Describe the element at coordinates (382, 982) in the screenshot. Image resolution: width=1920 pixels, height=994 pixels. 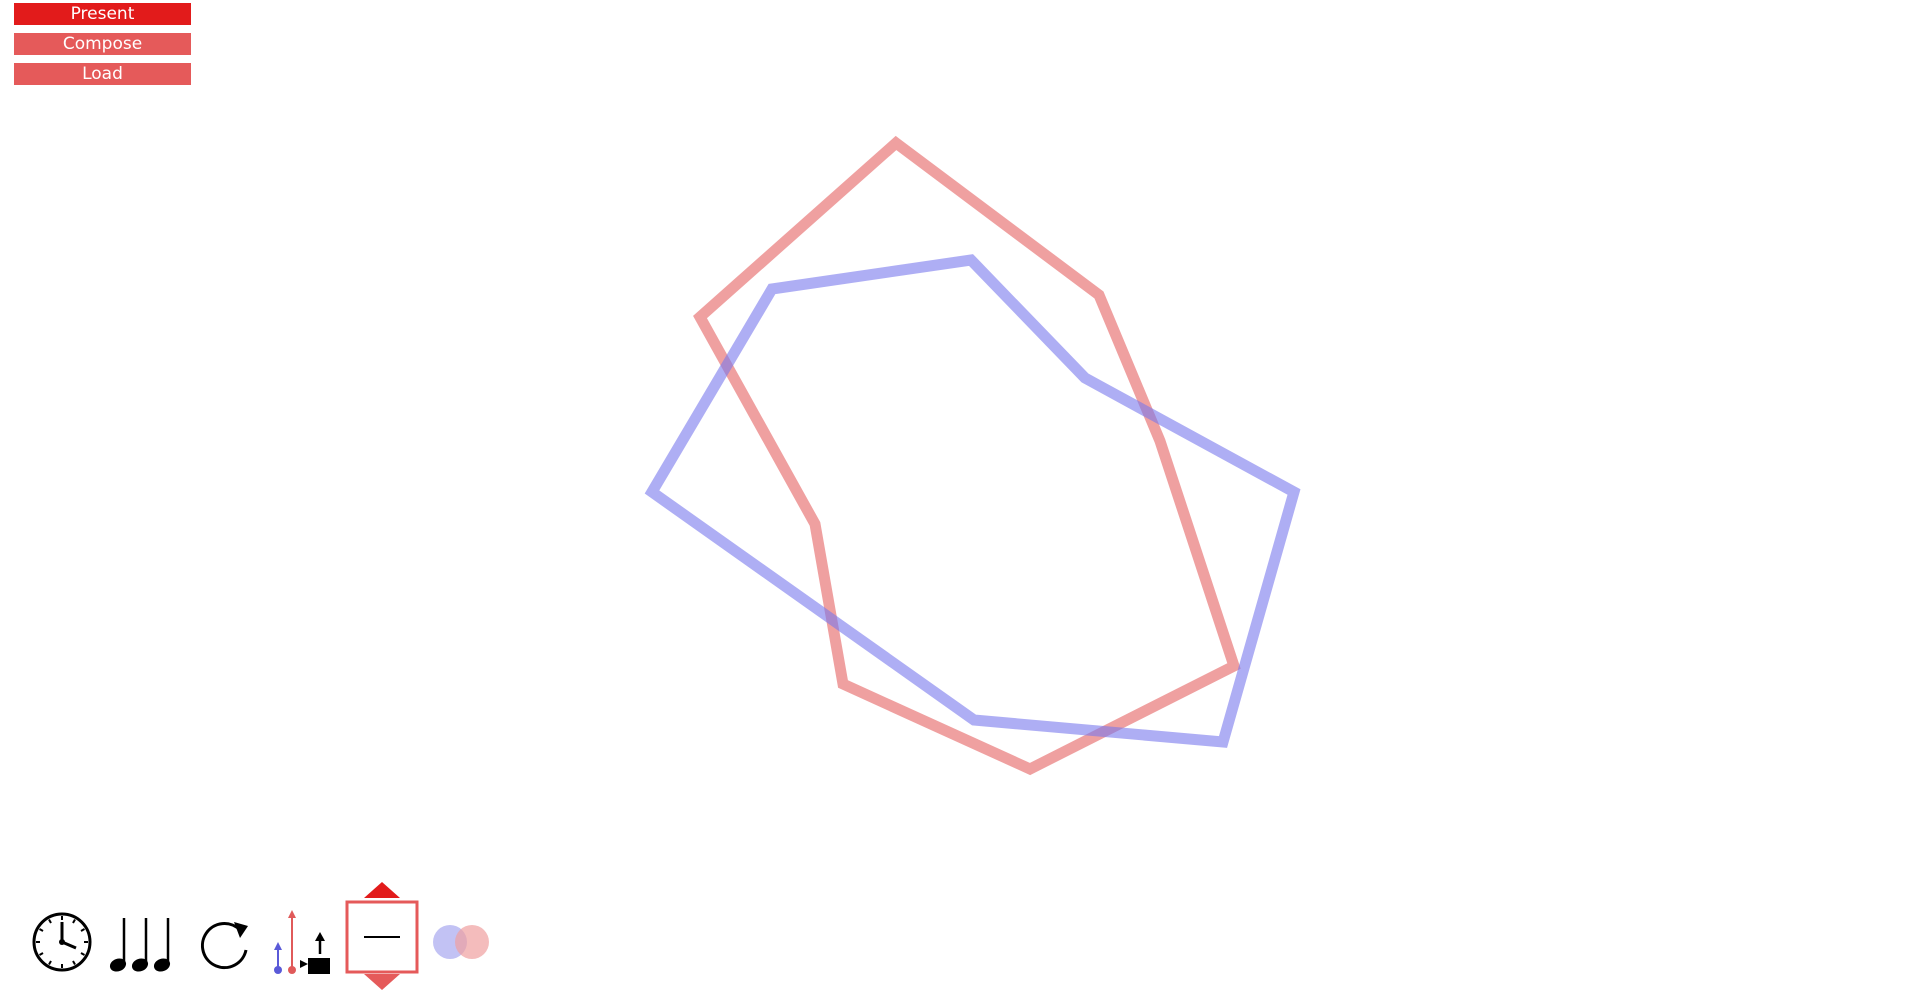
I see `stepper-down-icon` at that location.